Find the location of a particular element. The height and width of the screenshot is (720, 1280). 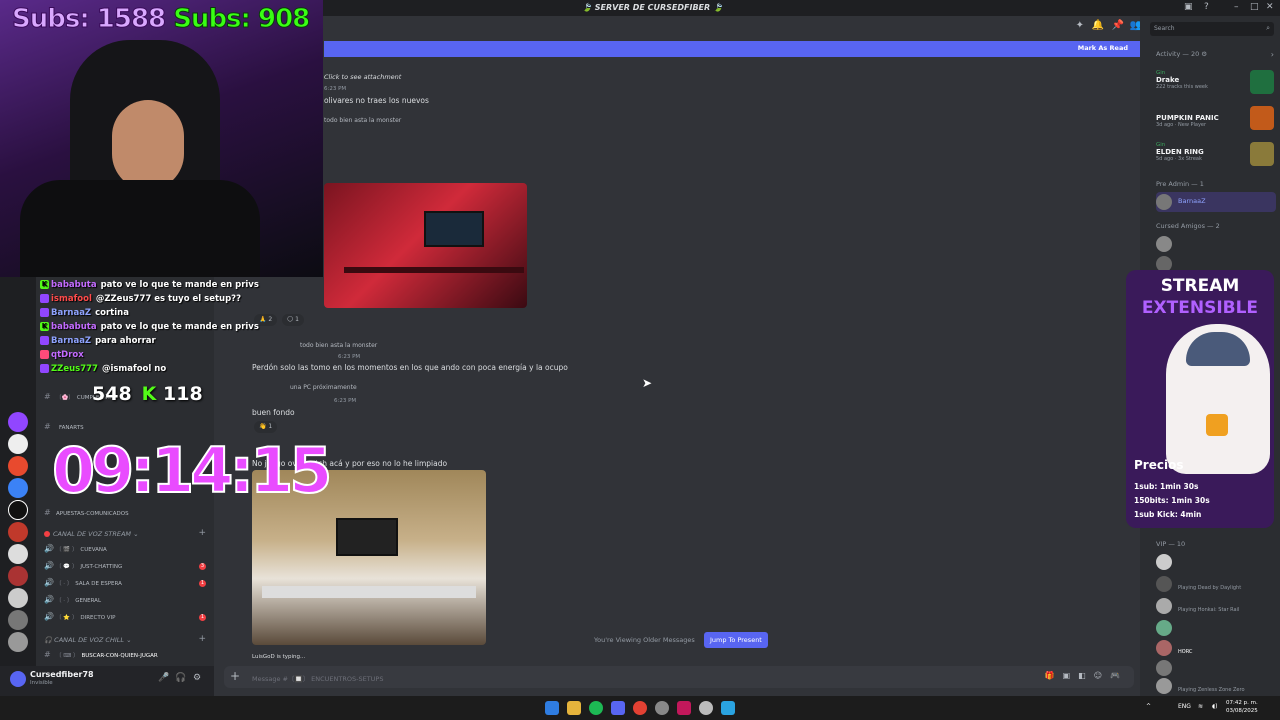

stream-chat-line: BarnaaZ cortina is located at coordinates (180, 315).